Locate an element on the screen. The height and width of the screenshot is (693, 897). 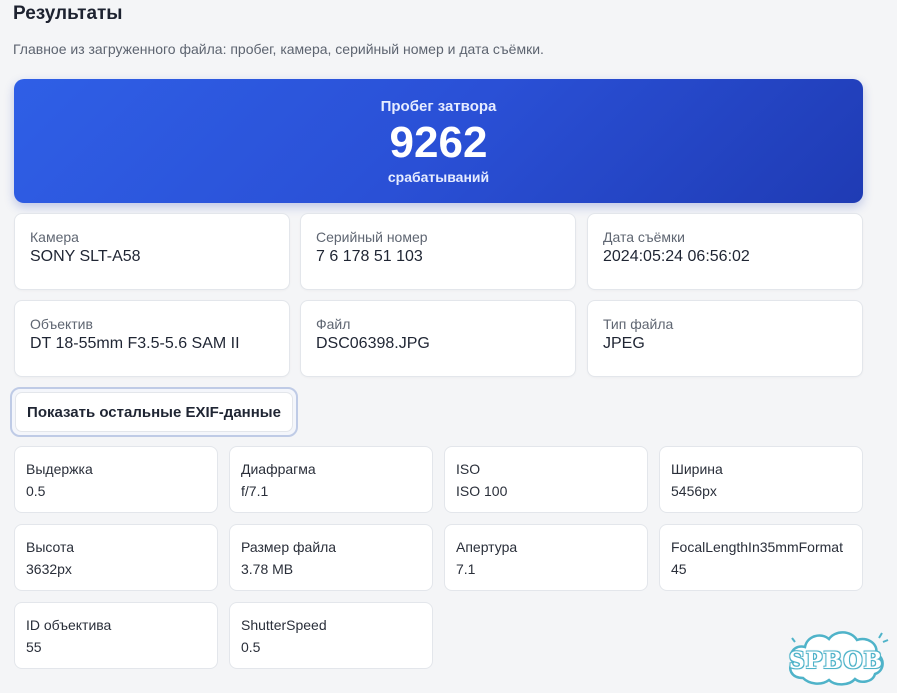
exif-card-lens-id: ID объектива 55 is located at coordinates (116, 635).